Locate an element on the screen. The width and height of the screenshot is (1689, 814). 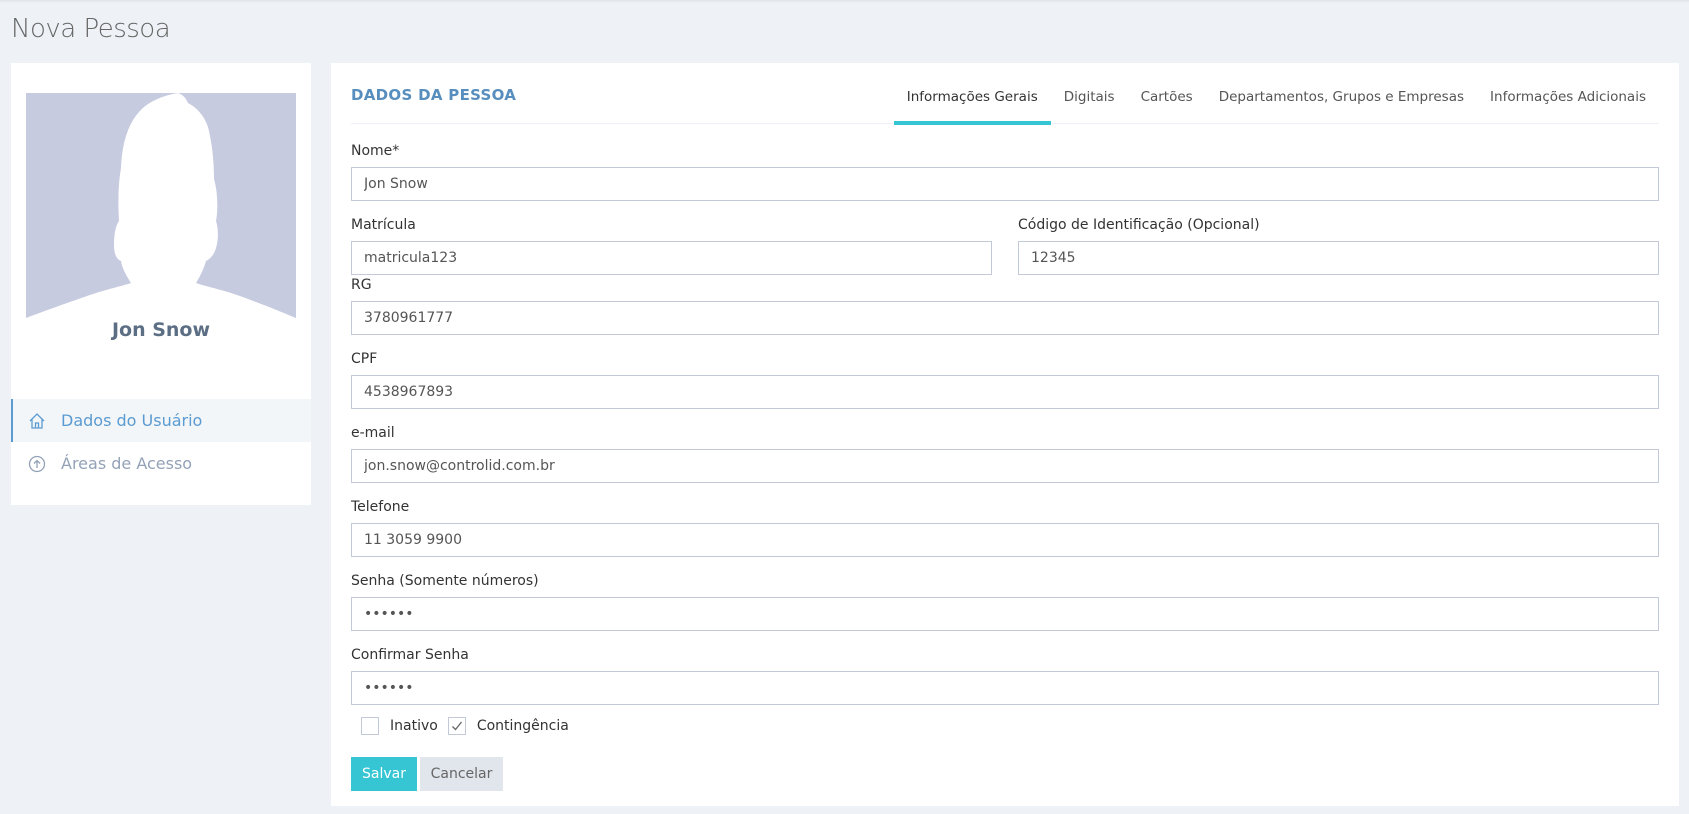
avatar-silhouette-icon is located at coordinates (161, 205).